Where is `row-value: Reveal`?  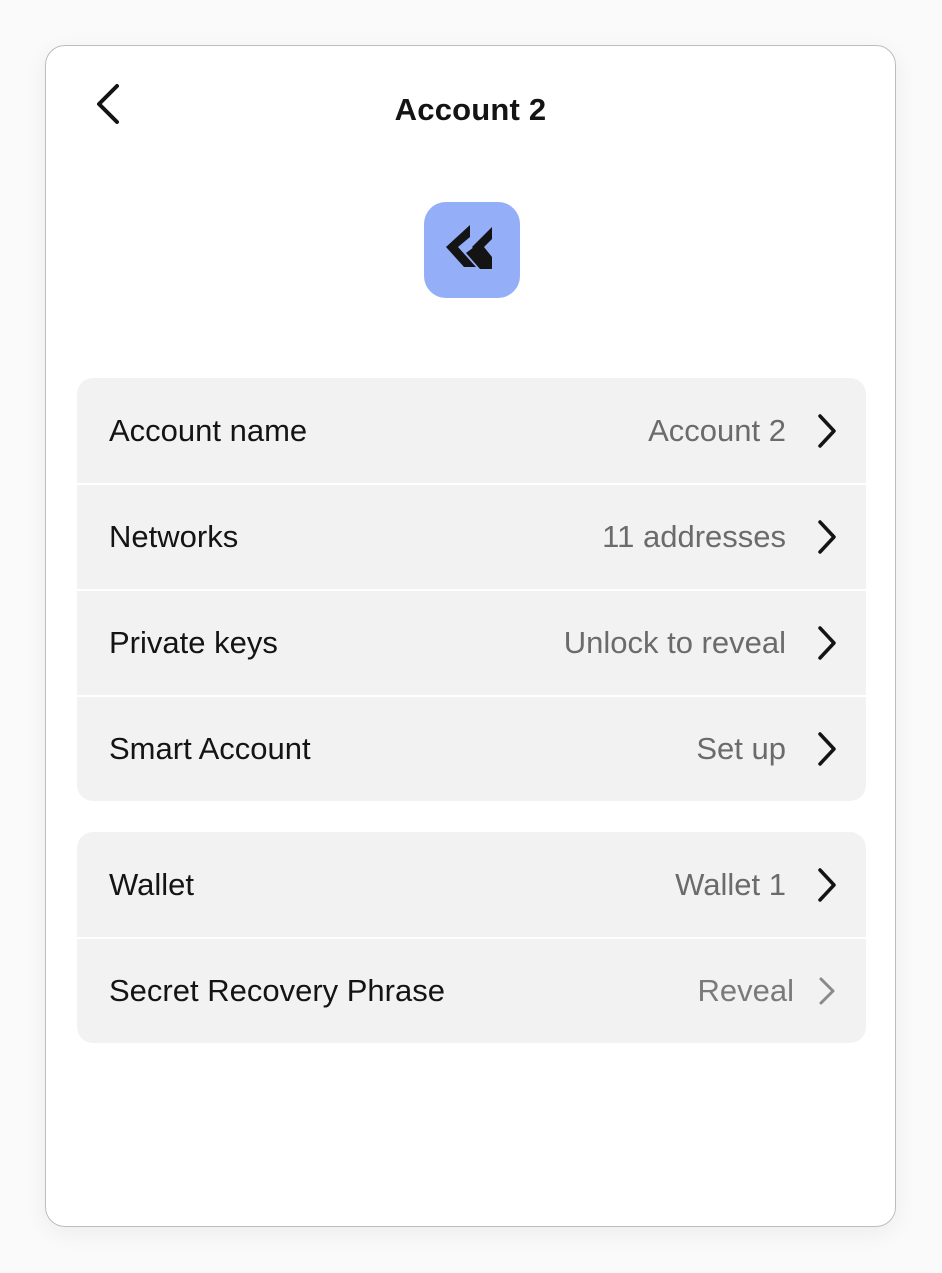 row-value: Reveal is located at coordinates (746, 990).